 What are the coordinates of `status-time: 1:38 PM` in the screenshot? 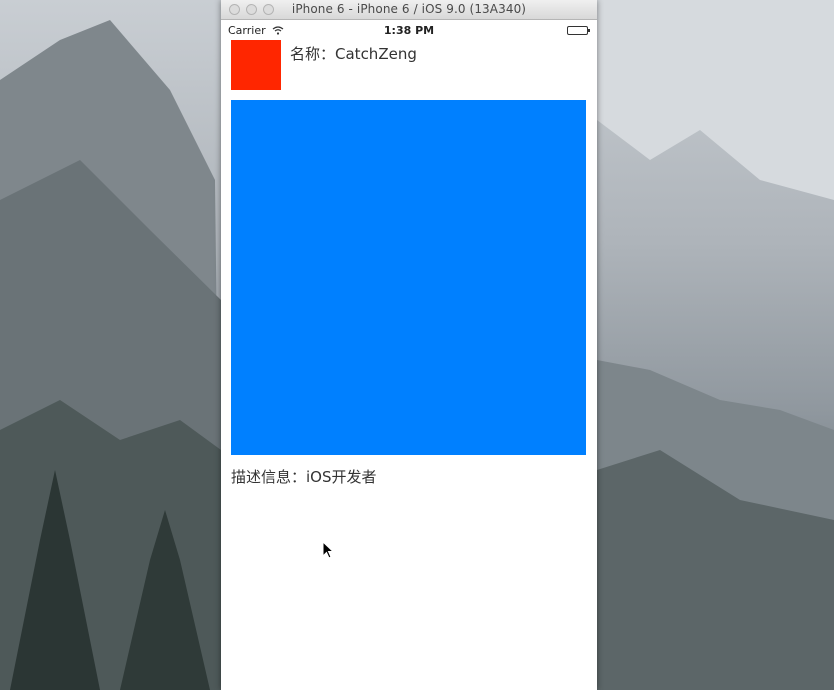 It's located at (409, 30).